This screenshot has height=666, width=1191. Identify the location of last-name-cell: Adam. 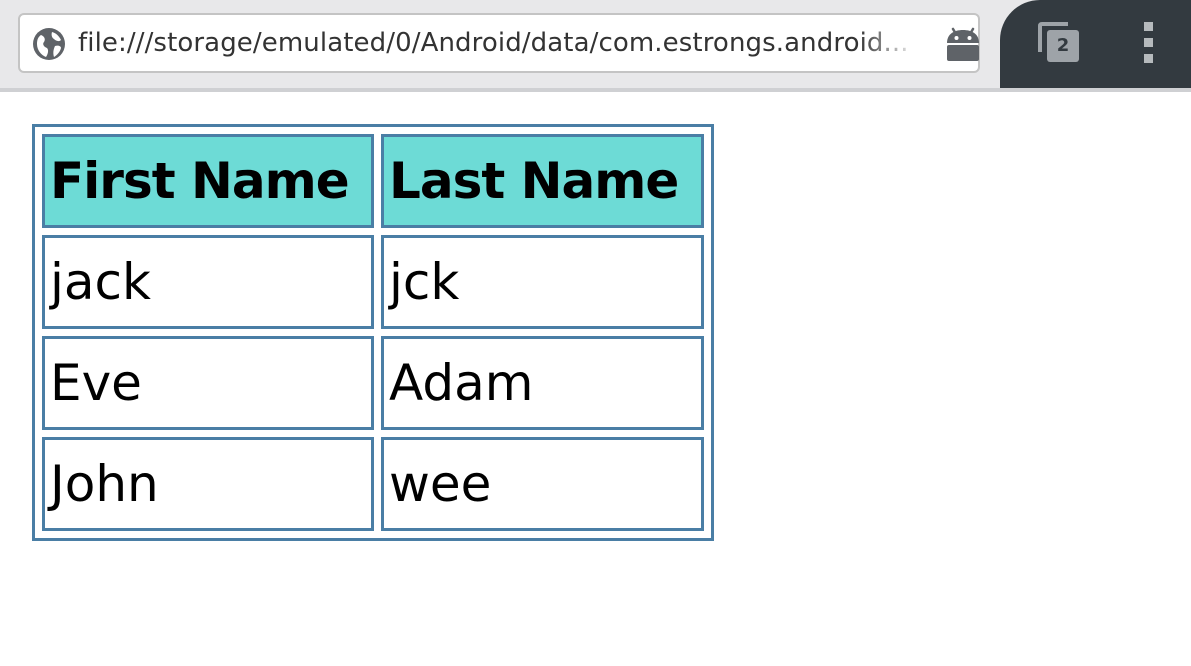
(542, 383).